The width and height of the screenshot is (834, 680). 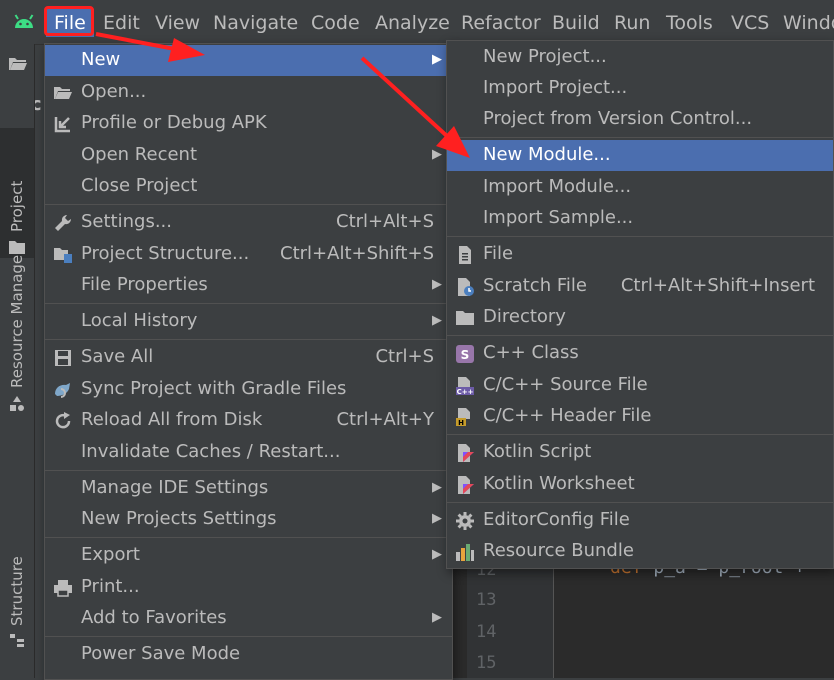 What do you see at coordinates (465, 552) in the screenshot?
I see `resource-bundle-icon` at bounding box center [465, 552].